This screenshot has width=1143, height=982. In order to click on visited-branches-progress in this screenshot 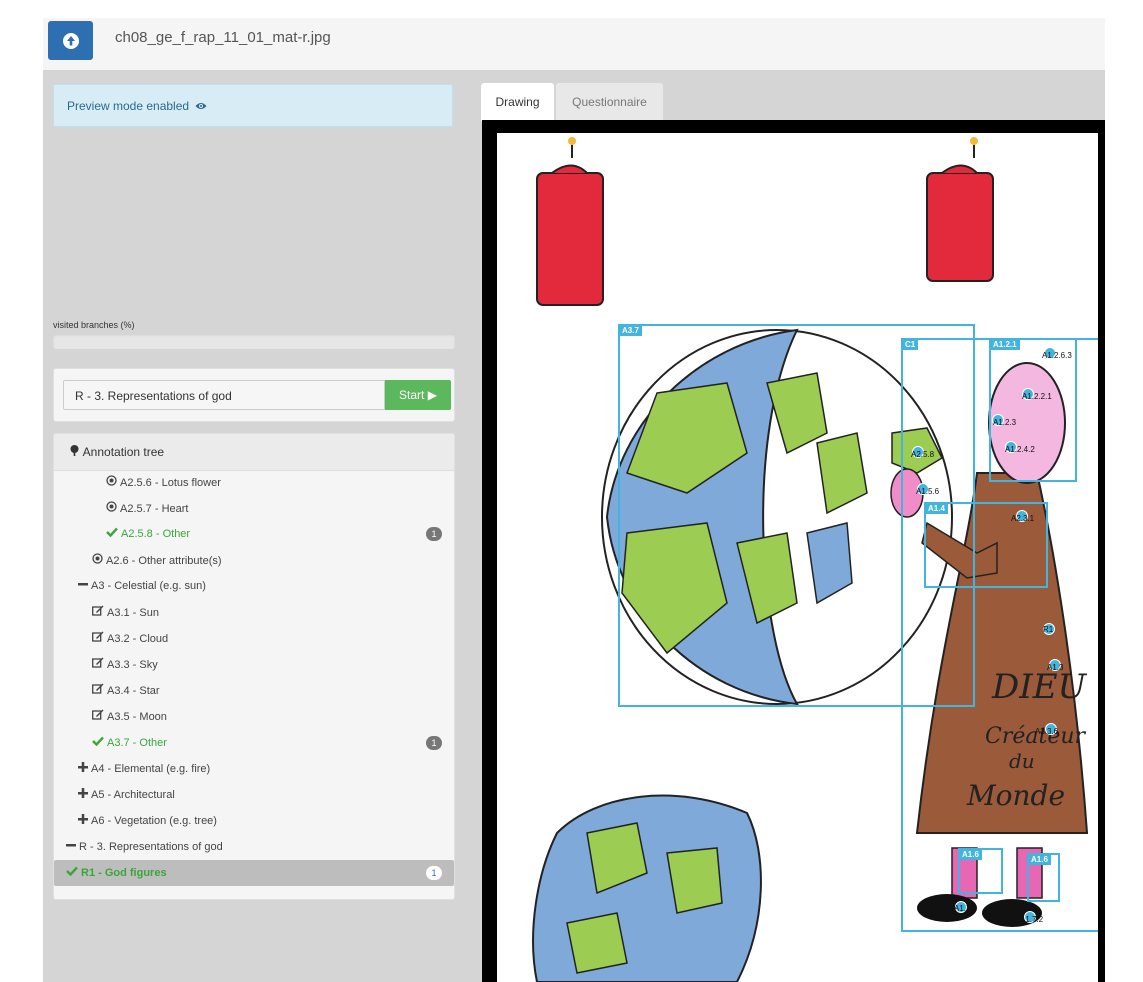, I will do `click(254, 341)`.